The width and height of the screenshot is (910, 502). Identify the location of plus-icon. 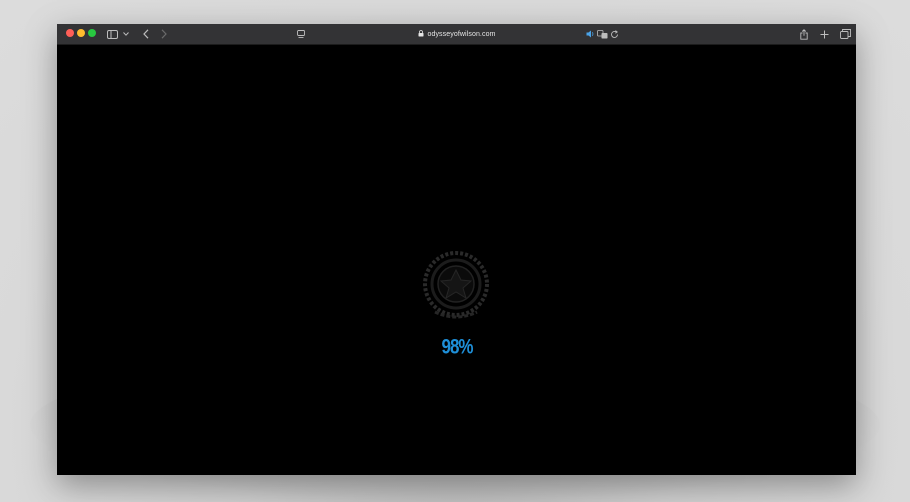
(824, 34).